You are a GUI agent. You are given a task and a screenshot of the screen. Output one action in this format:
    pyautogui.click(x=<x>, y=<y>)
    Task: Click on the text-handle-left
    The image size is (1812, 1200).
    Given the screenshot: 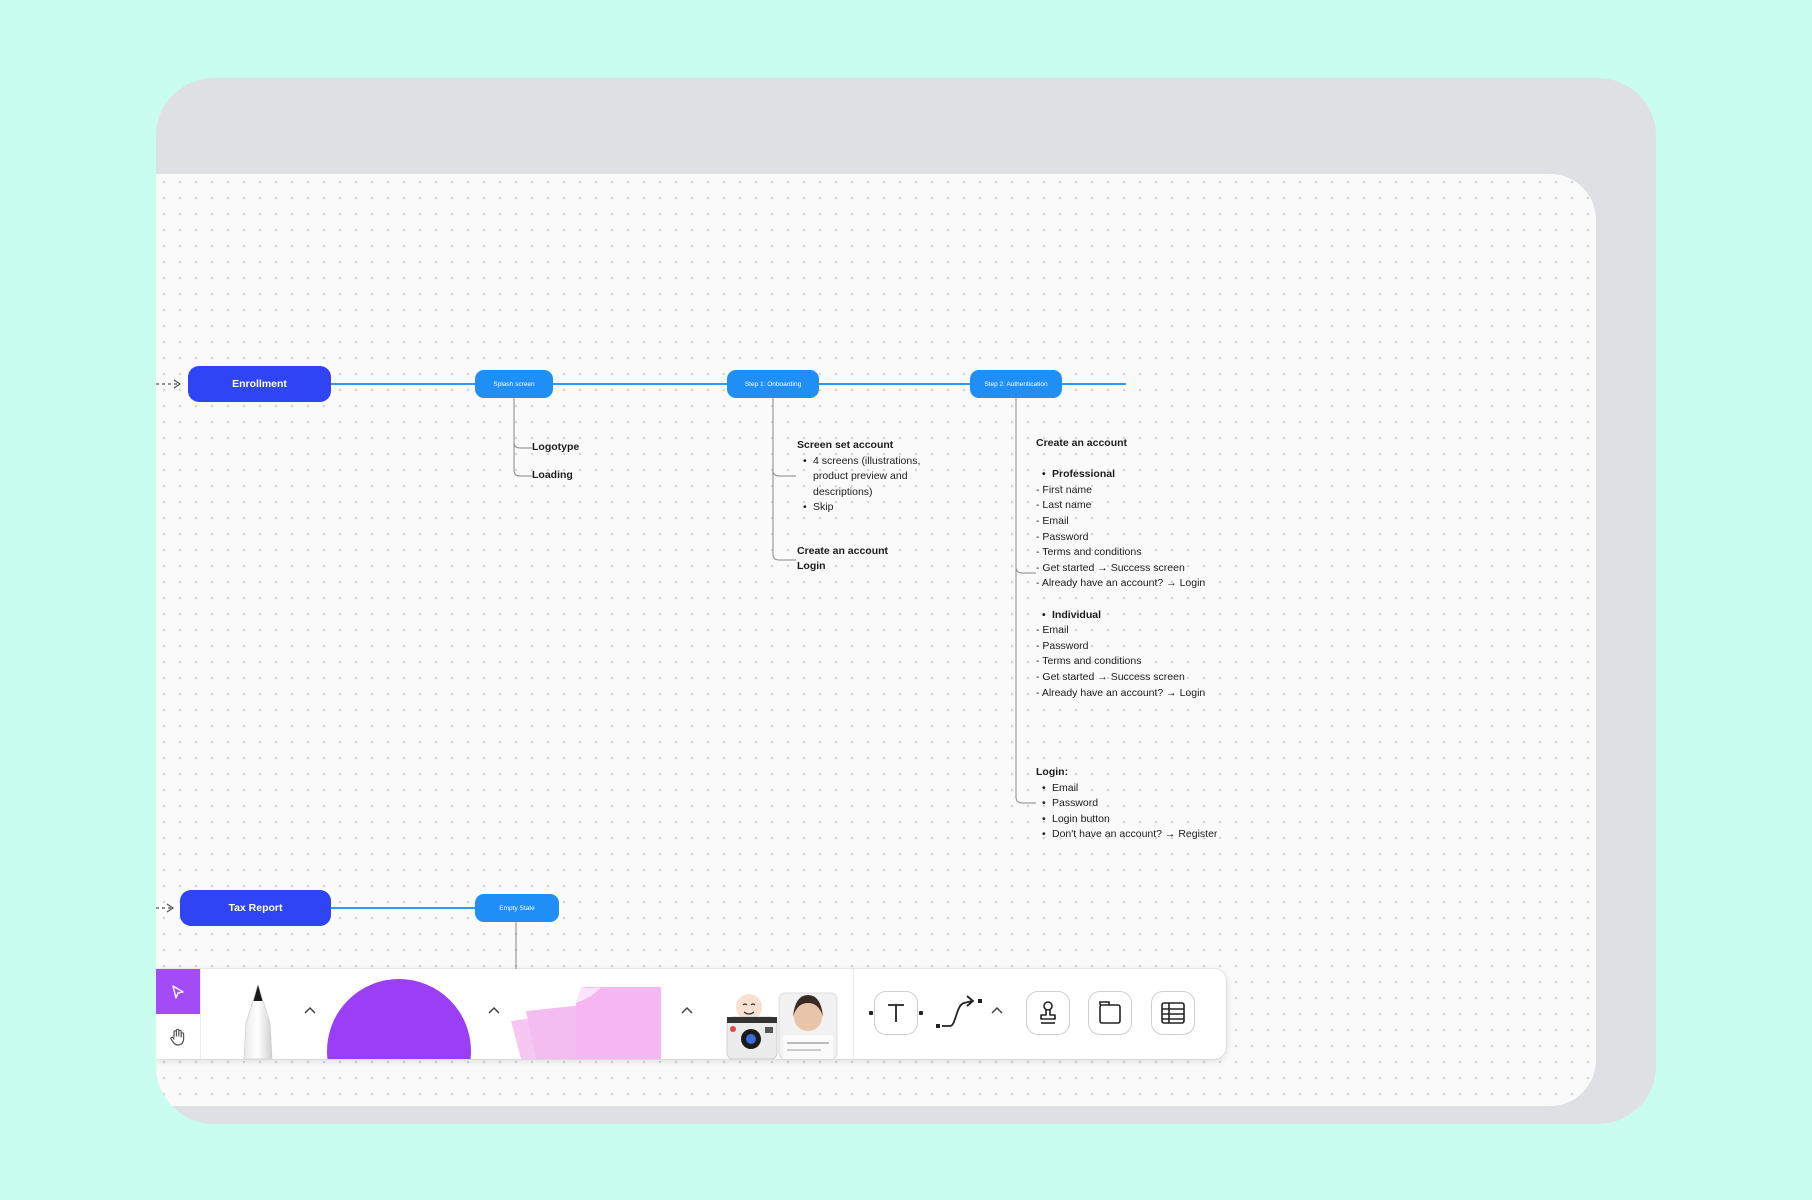 What is the action you would take?
    pyautogui.click(x=871, y=1013)
    